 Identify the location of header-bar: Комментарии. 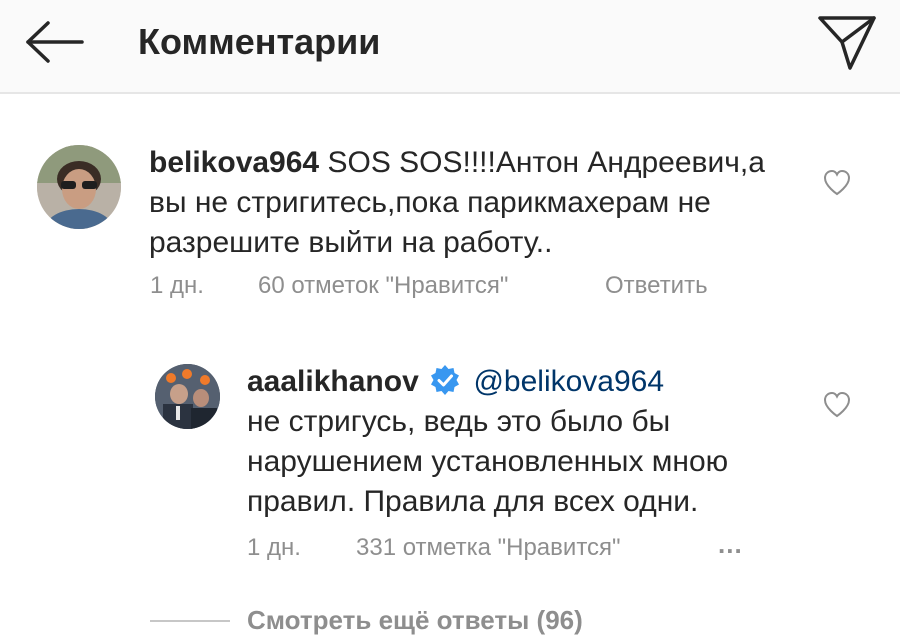
(450, 47).